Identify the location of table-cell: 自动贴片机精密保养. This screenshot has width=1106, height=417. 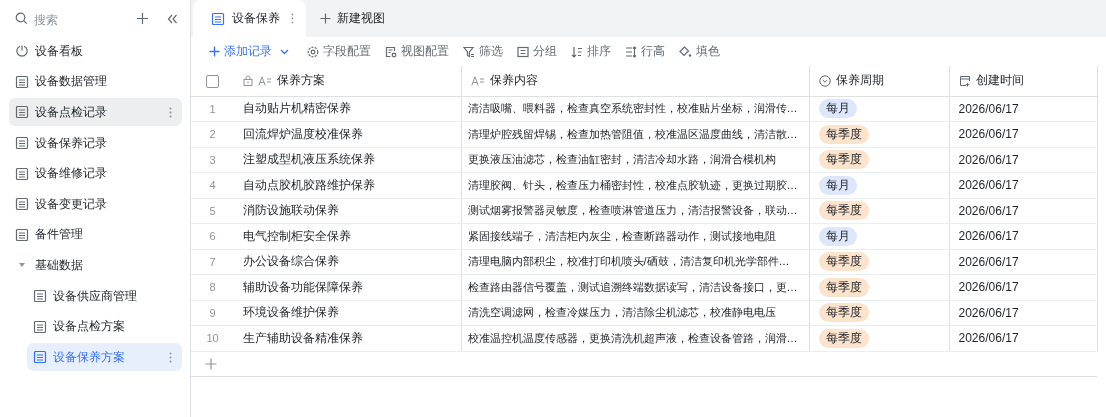
(297, 108).